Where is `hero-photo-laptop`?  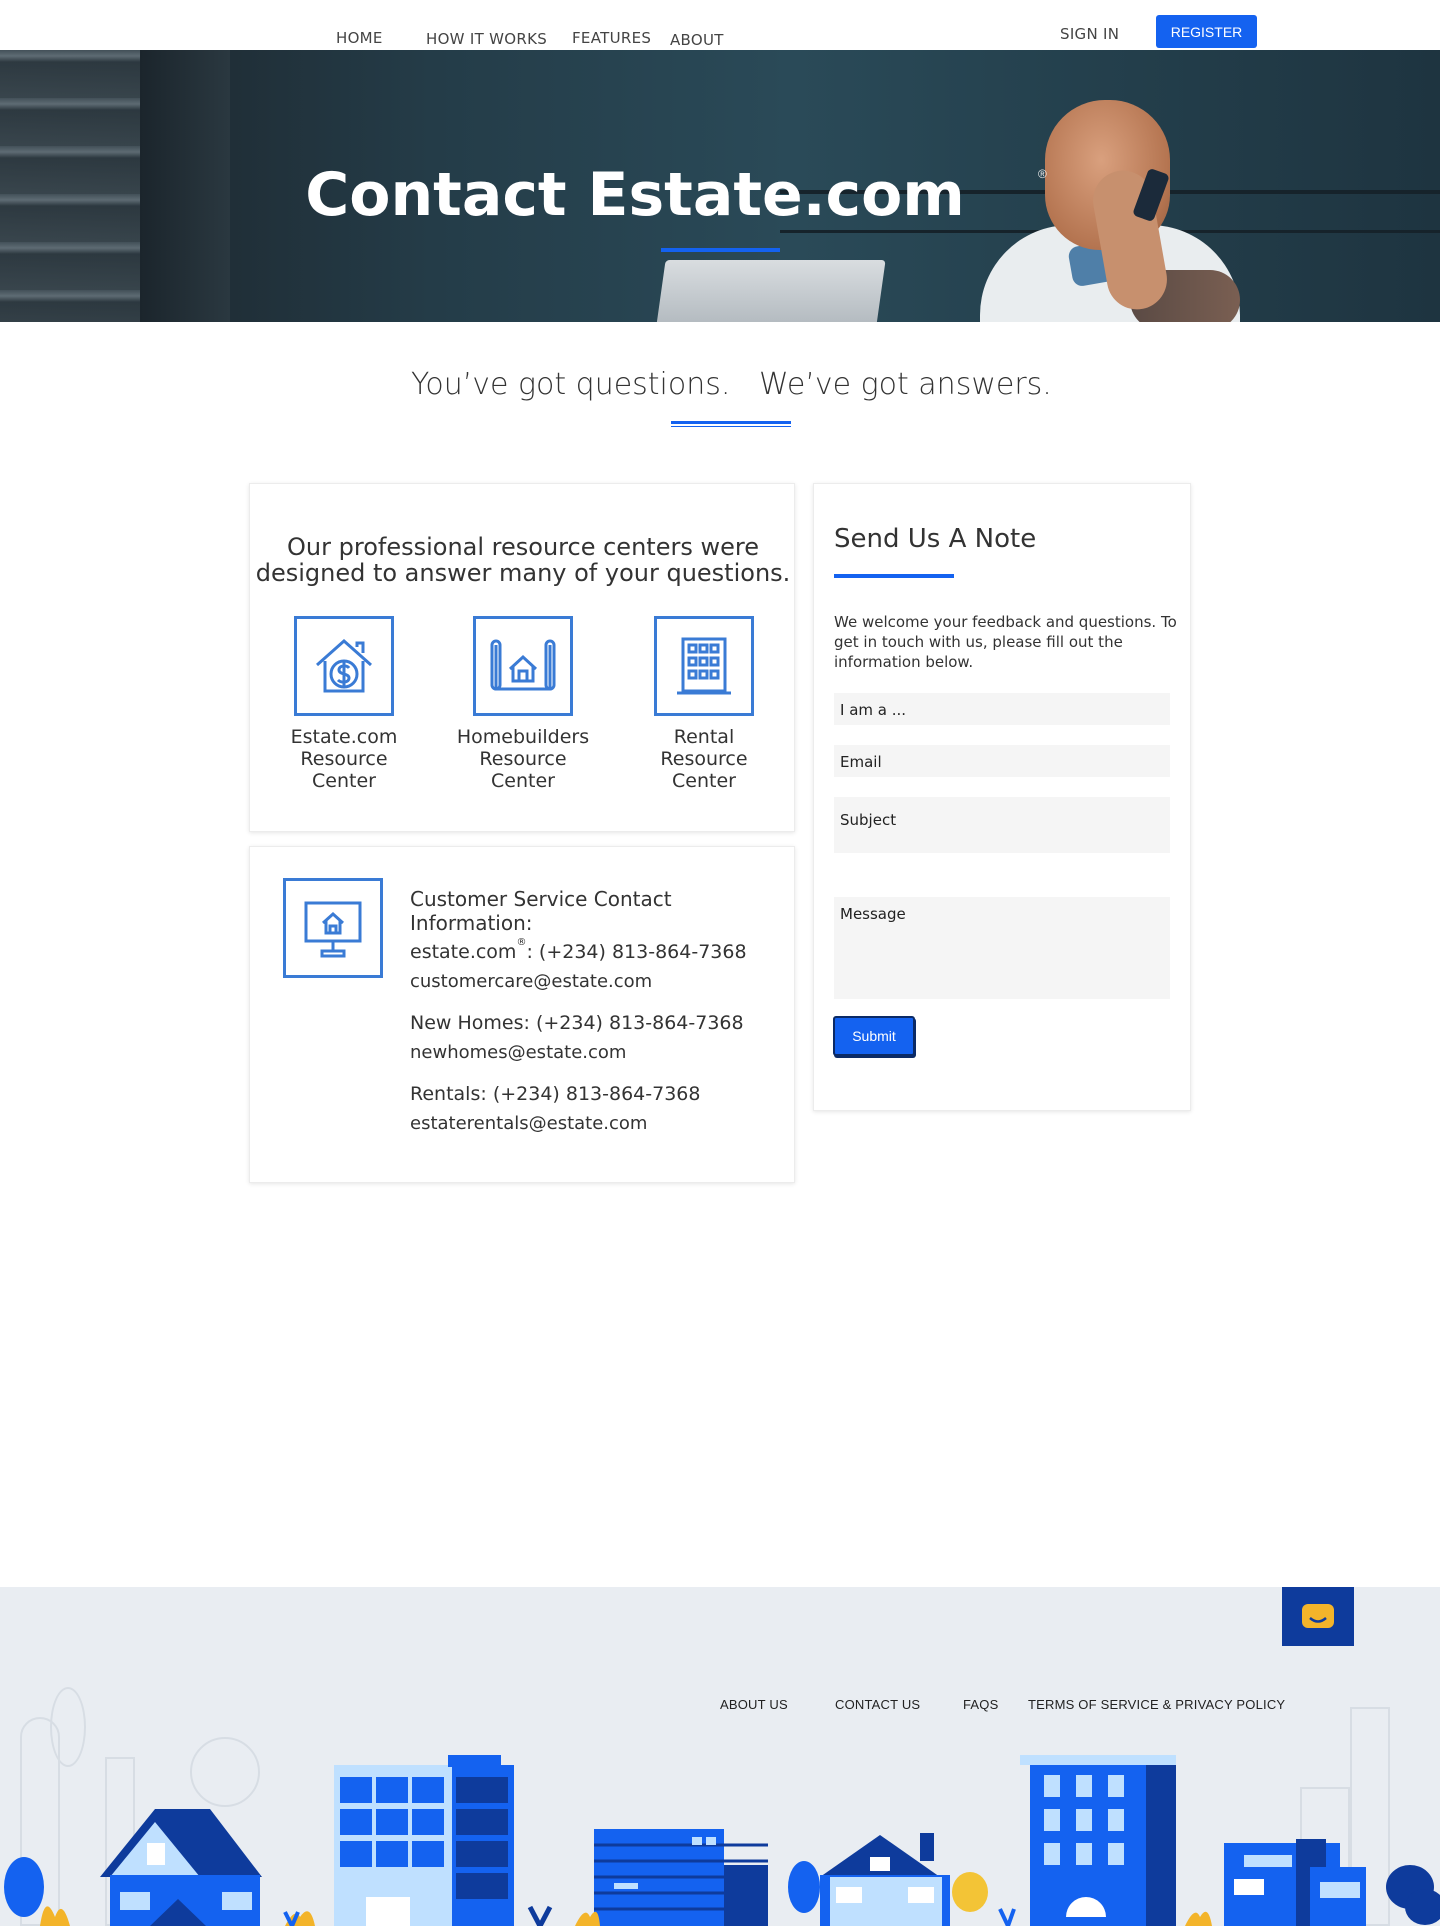 hero-photo-laptop is located at coordinates (770, 291).